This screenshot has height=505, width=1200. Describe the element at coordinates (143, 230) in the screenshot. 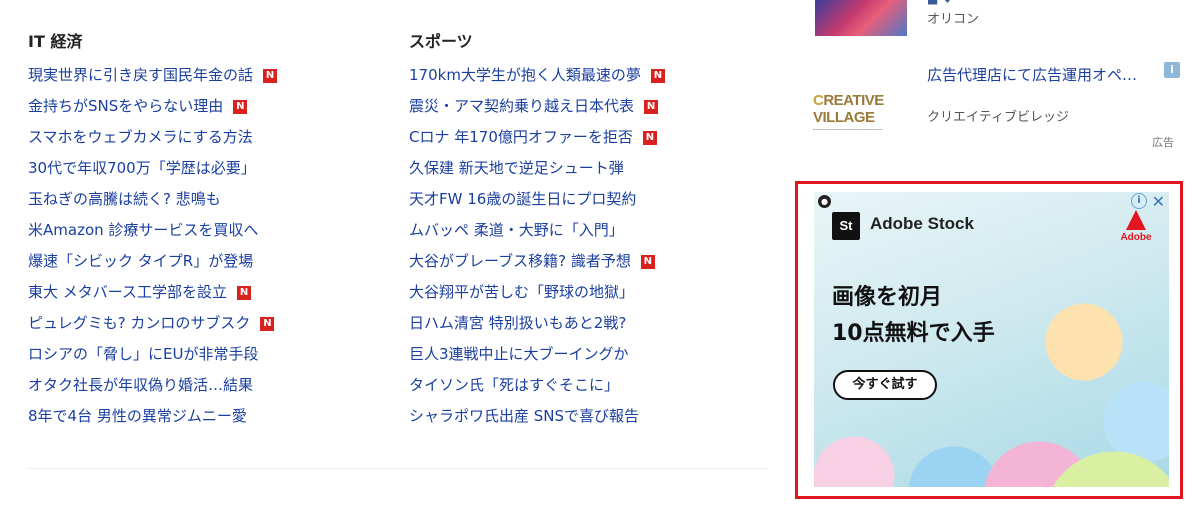

I see `it-news-link: 米Amazon 診療サービスを買収へ` at that location.